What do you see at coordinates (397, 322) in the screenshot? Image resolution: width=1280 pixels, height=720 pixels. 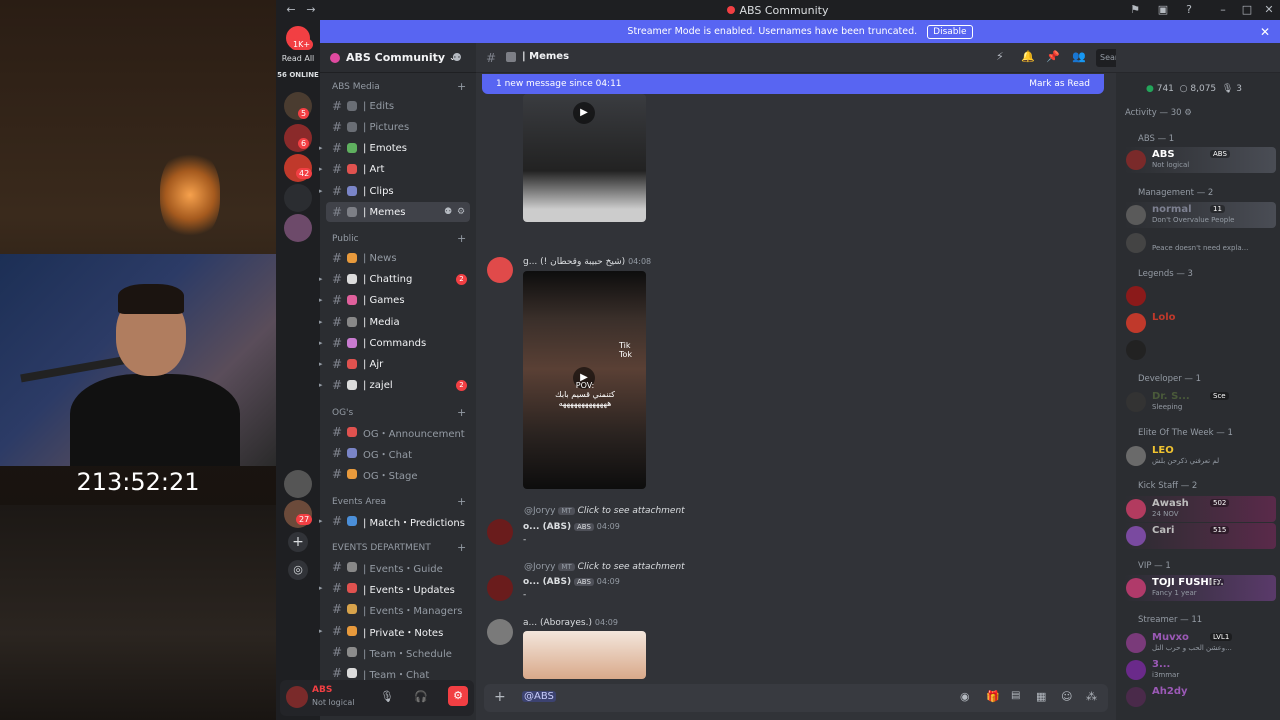 I see `channel-item: ▸ # | Media` at bounding box center [397, 322].